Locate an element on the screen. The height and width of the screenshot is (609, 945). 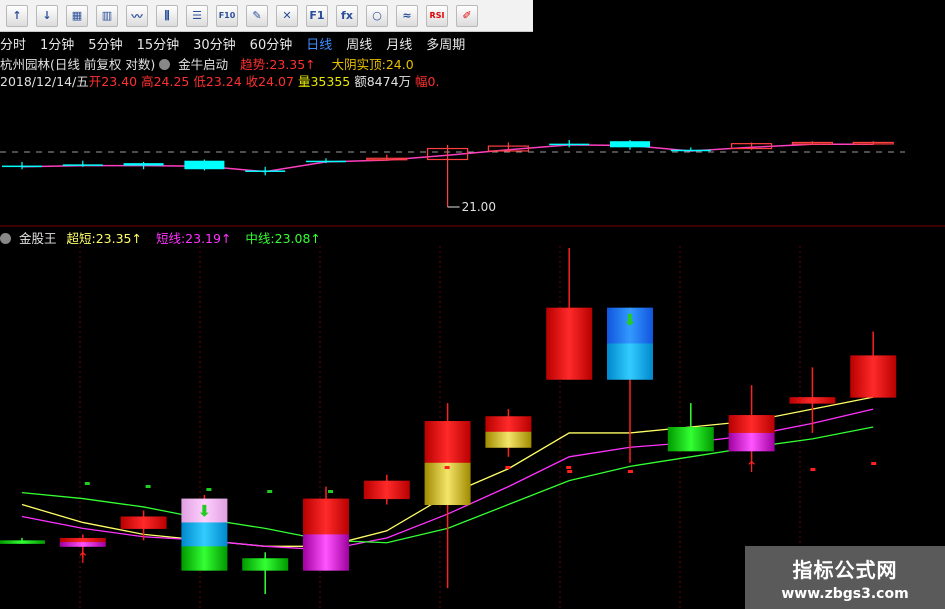
period-tab: 月线 is located at coordinates (399, 43).